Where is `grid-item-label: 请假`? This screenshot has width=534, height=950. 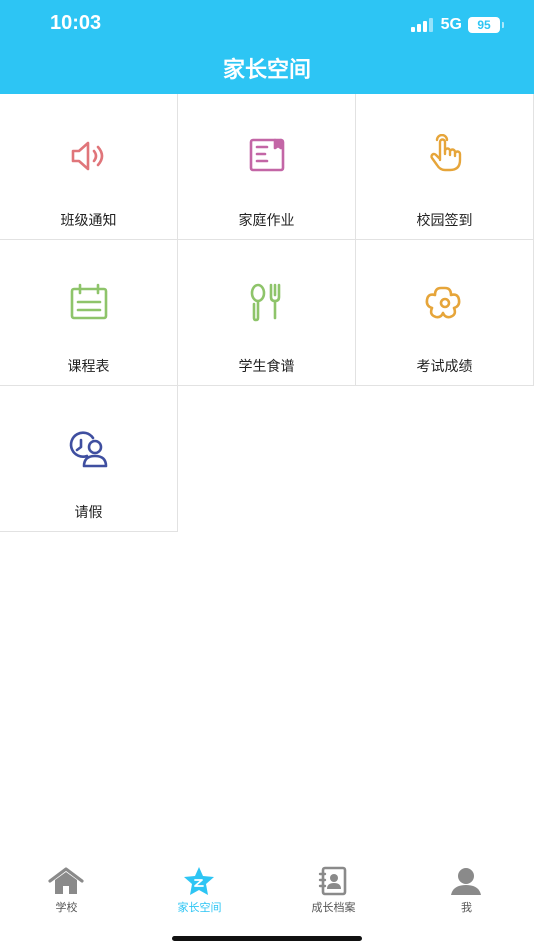
grid-item-label: 请假 is located at coordinates (88, 513).